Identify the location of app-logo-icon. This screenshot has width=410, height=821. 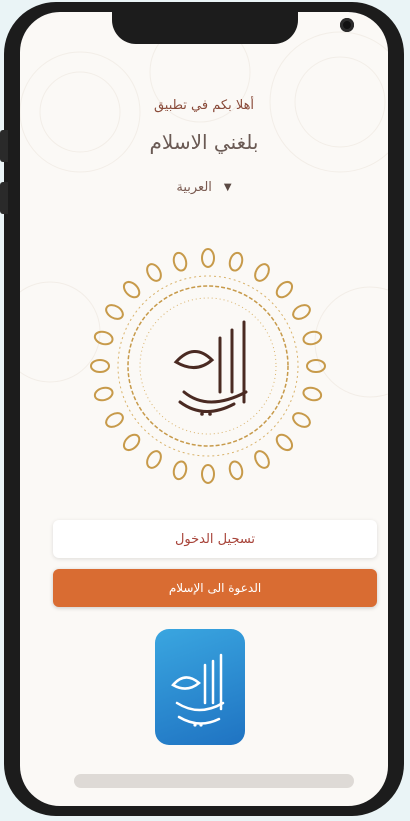
(200, 687).